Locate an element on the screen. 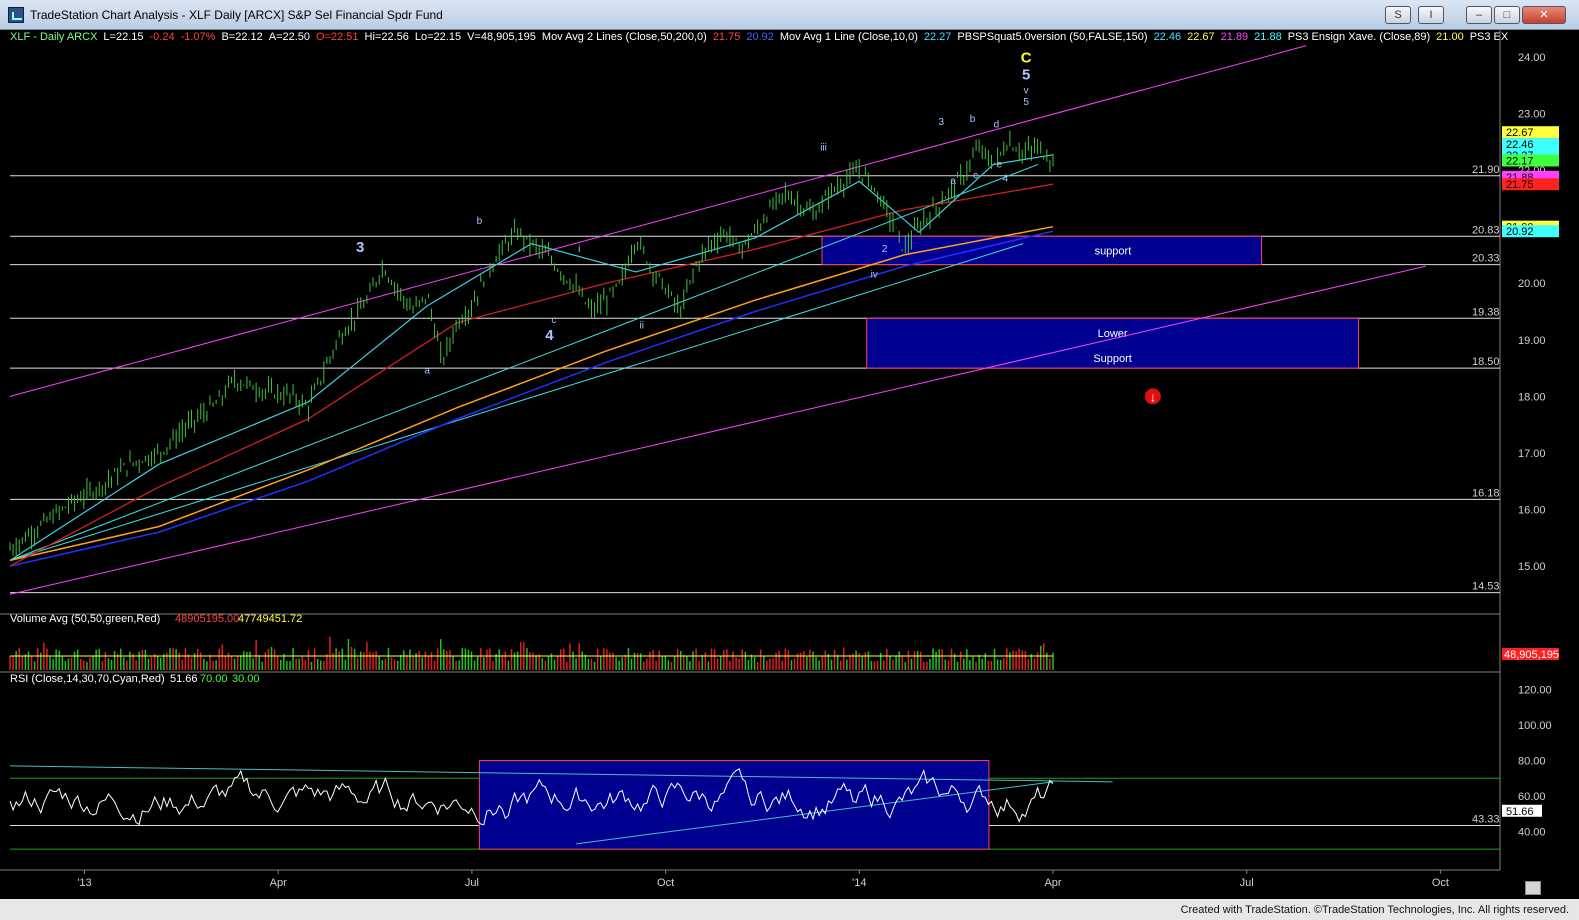  header-item-4: B=22.12 is located at coordinates (241, 37).